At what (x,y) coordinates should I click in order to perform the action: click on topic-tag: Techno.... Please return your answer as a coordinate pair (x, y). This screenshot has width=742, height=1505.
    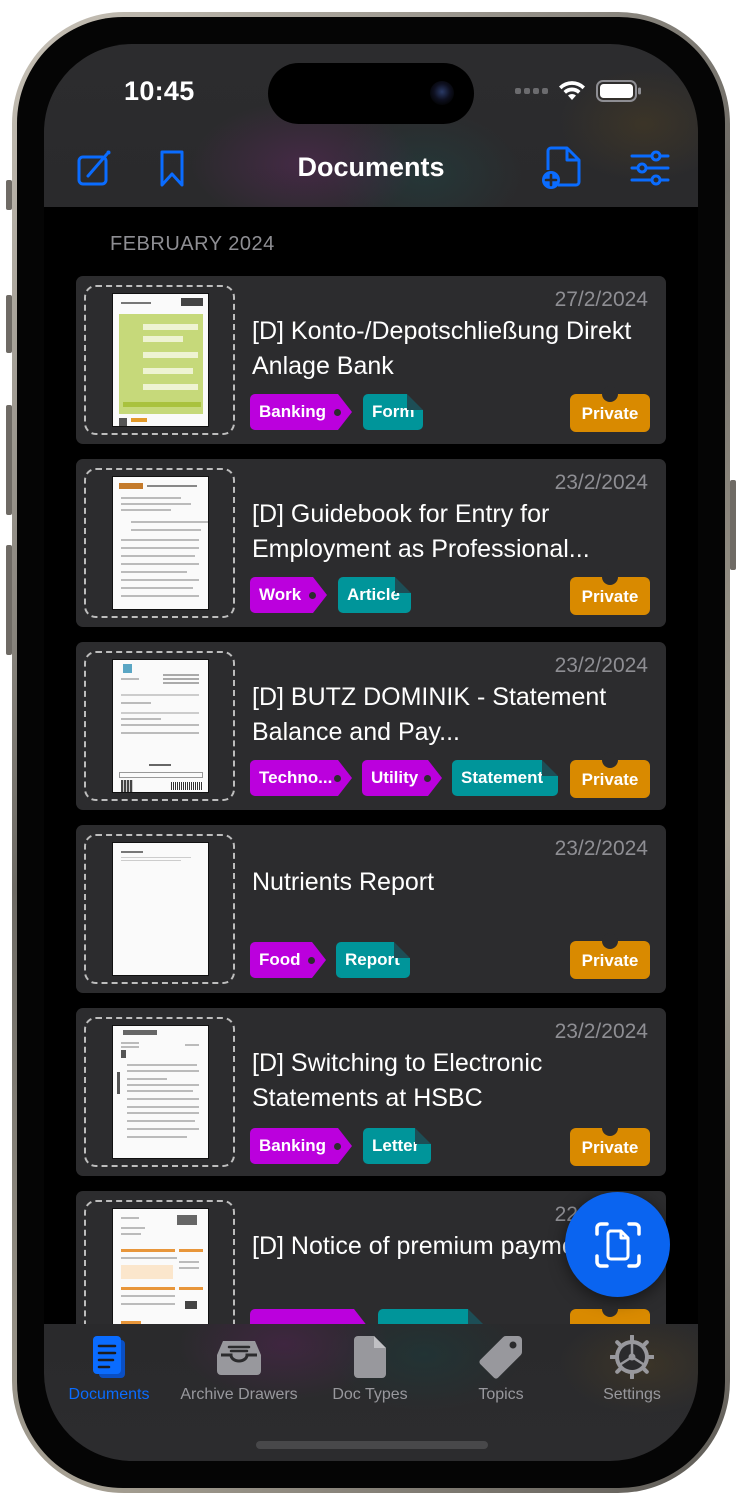
    Looking at the image, I should click on (301, 778).